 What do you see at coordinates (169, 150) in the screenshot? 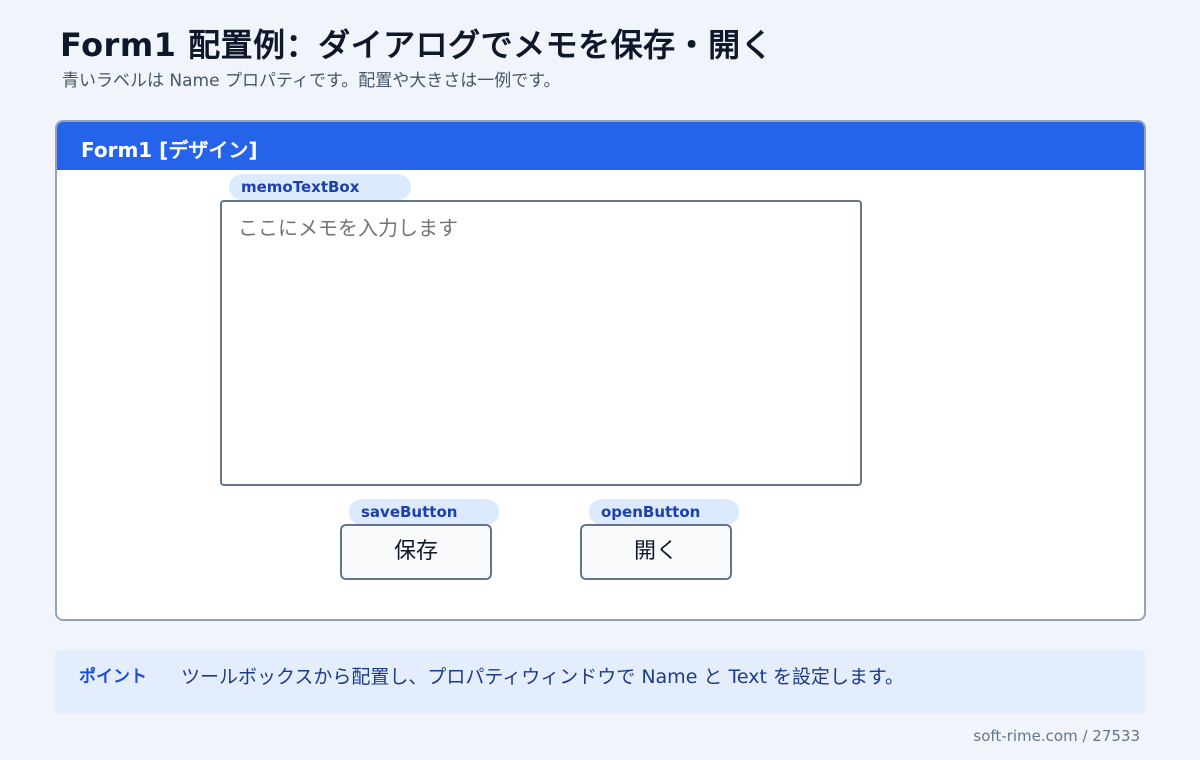
I see `form-title: Form1 [デザイン]` at bounding box center [169, 150].